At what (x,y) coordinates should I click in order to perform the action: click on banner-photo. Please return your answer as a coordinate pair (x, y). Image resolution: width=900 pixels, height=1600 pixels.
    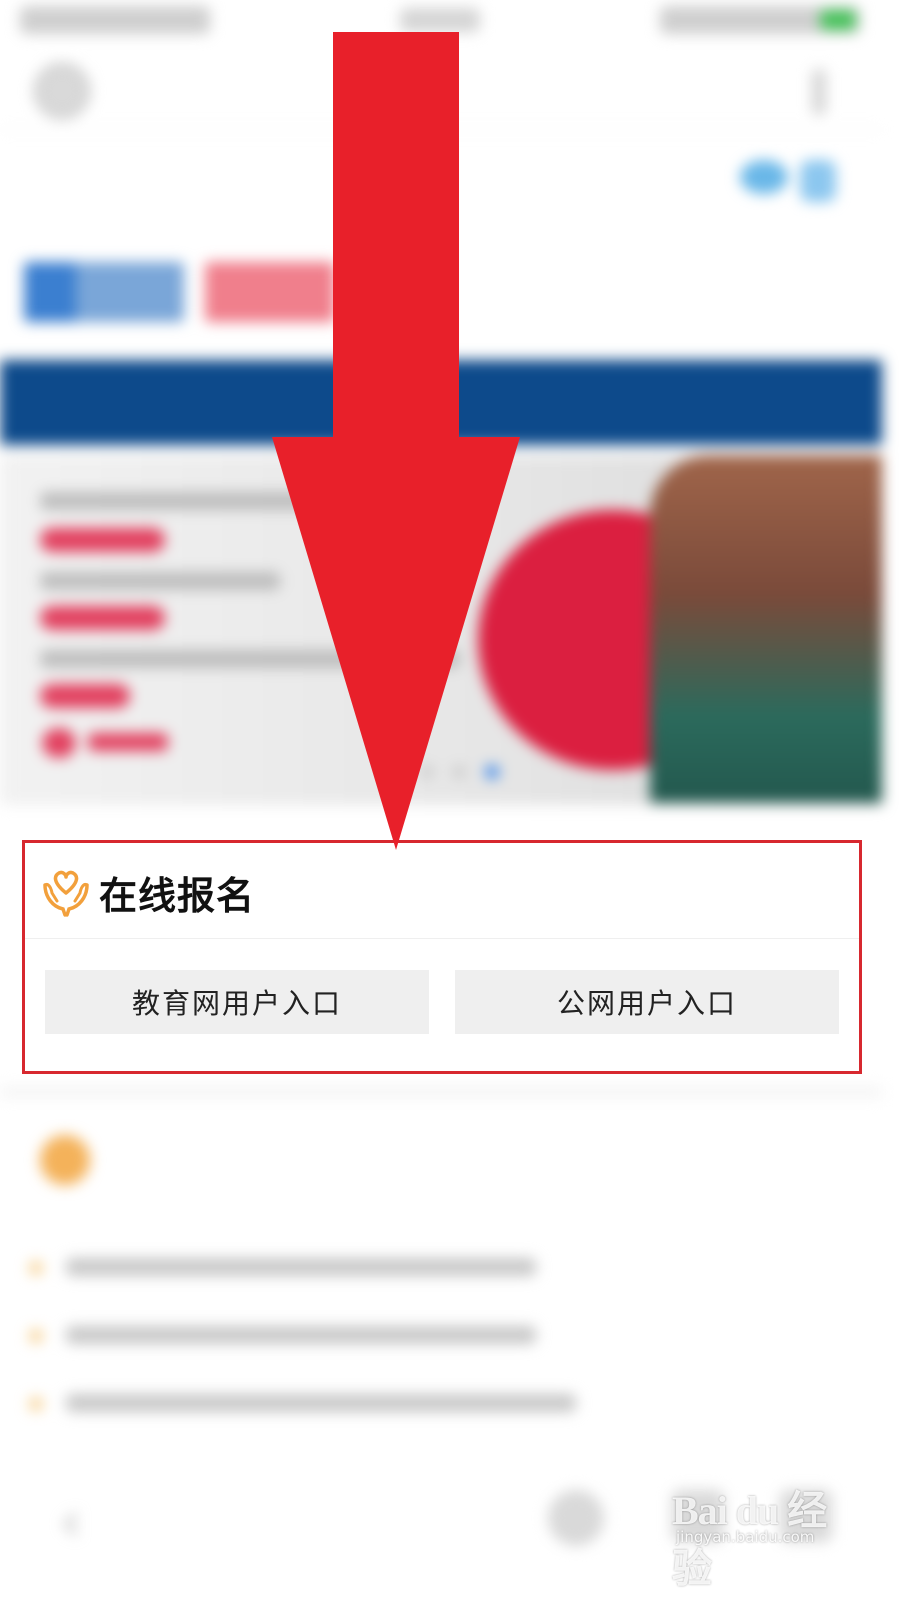
    Looking at the image, I should click on (766, 629).